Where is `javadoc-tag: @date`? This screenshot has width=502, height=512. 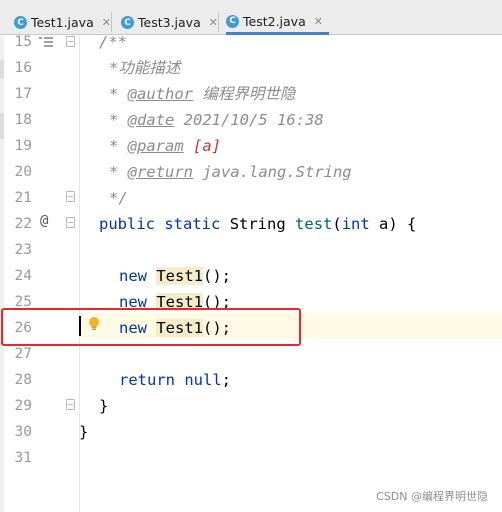 javadoc-tag: @date is located at coordinates (151, 120).